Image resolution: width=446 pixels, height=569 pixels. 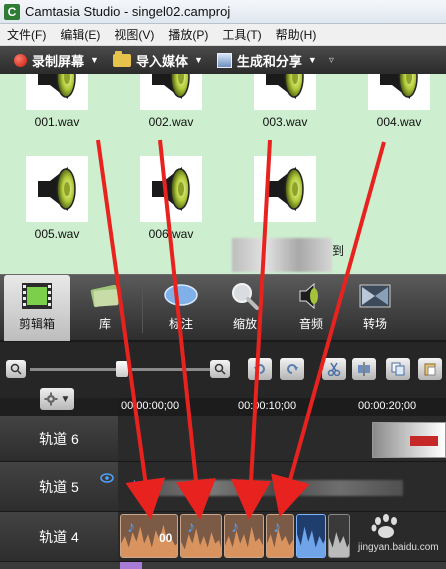 I want to click on audio-clip-5-selected, so click(x=311, y=536).